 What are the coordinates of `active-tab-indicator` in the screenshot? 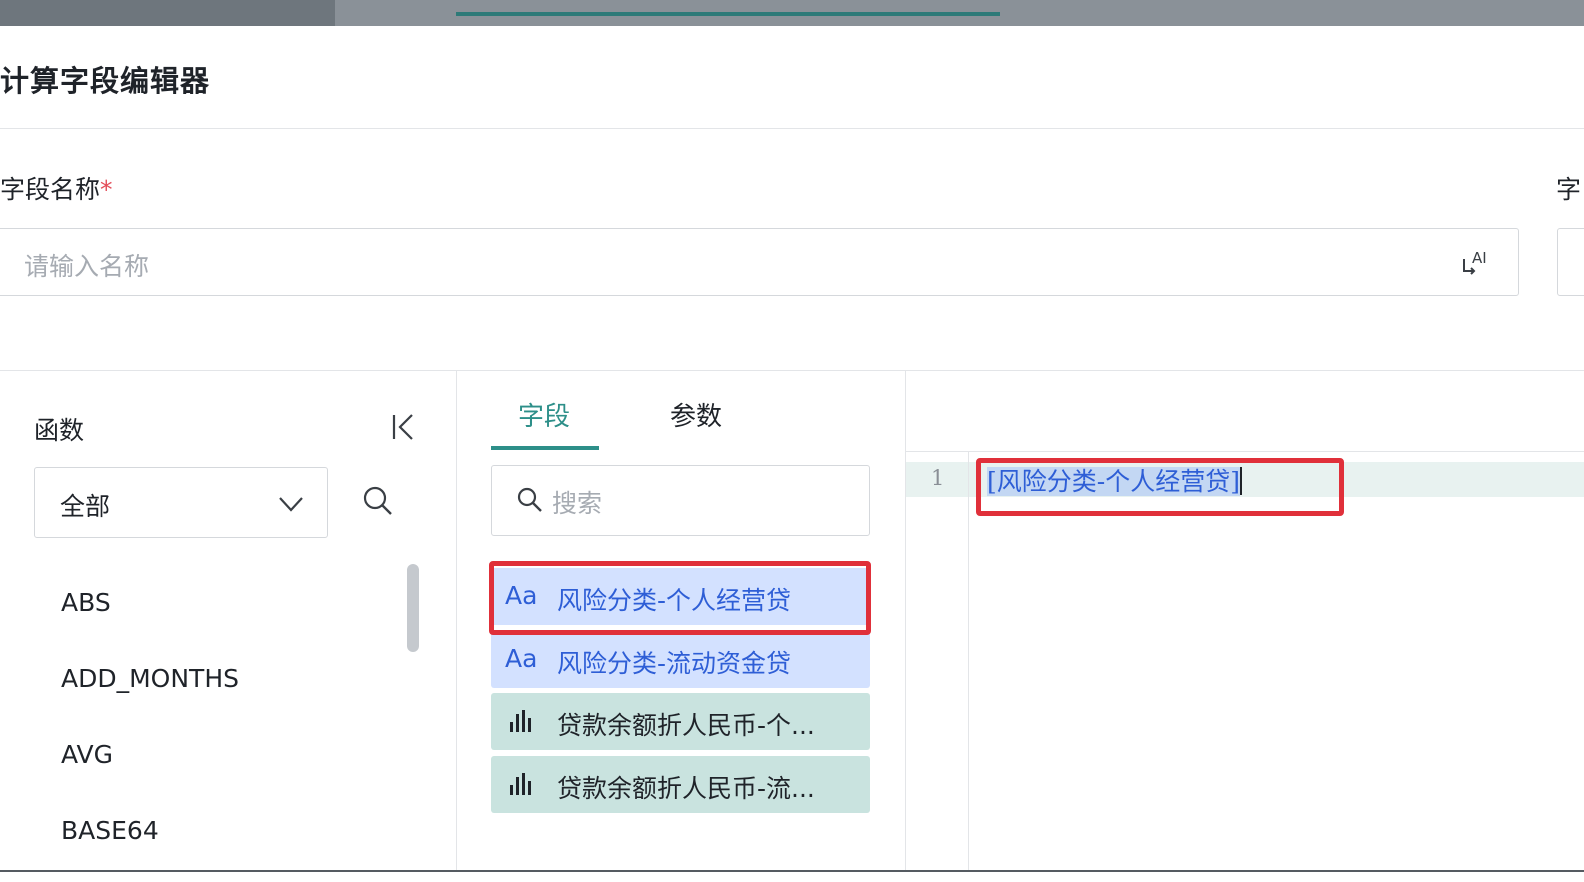 It's located at (728, 14).